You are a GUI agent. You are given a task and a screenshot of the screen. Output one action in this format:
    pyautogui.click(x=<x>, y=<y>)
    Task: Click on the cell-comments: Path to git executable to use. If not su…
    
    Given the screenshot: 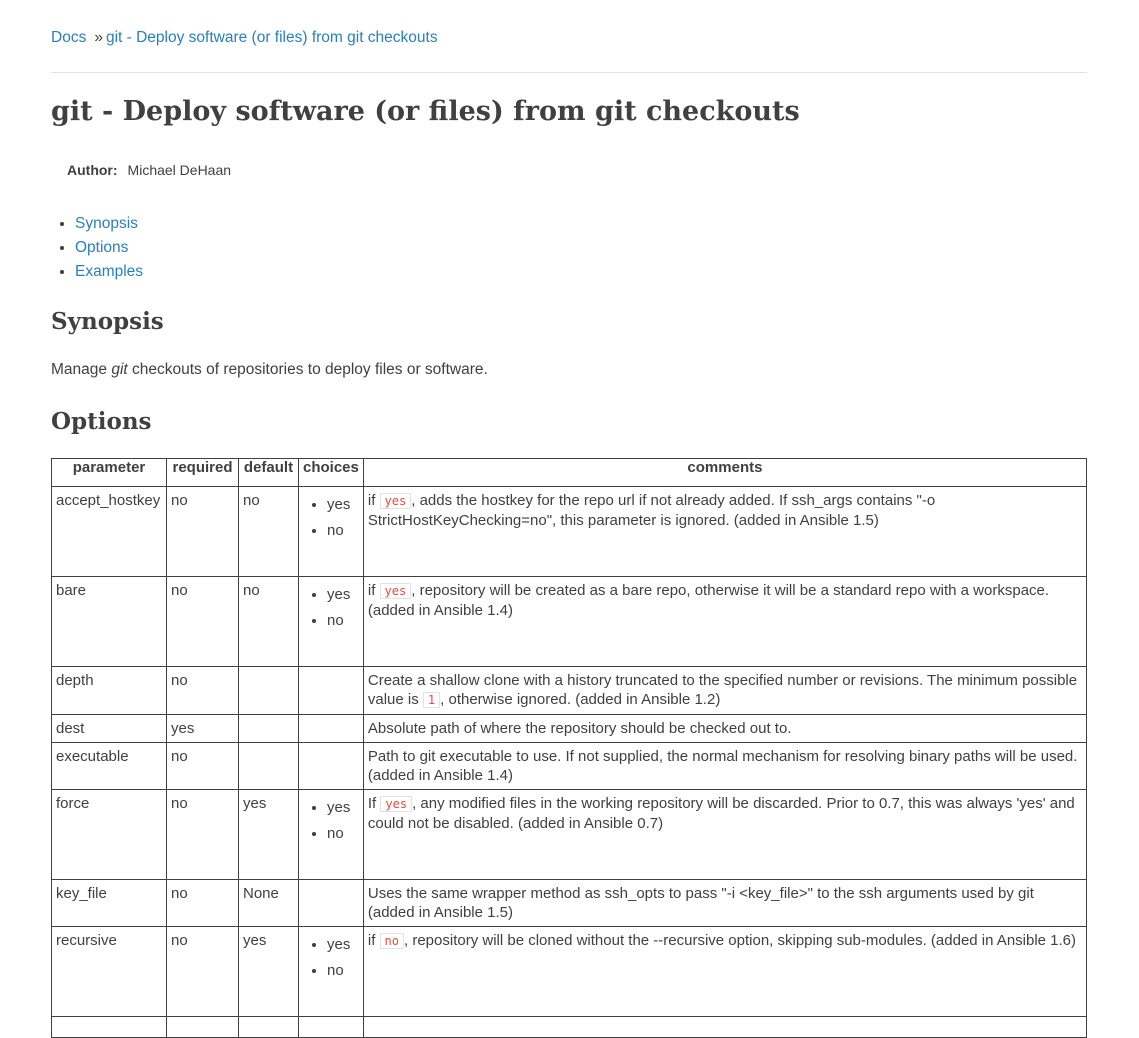 What is the action you would take?
    pyautogui.click(x=725, y=766)
    